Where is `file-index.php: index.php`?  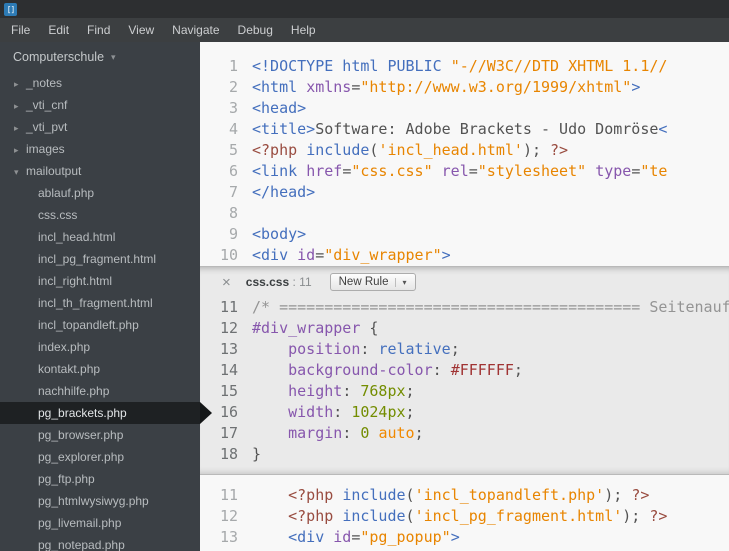
file-index.php: index.php is located at coordinates (100, 347).